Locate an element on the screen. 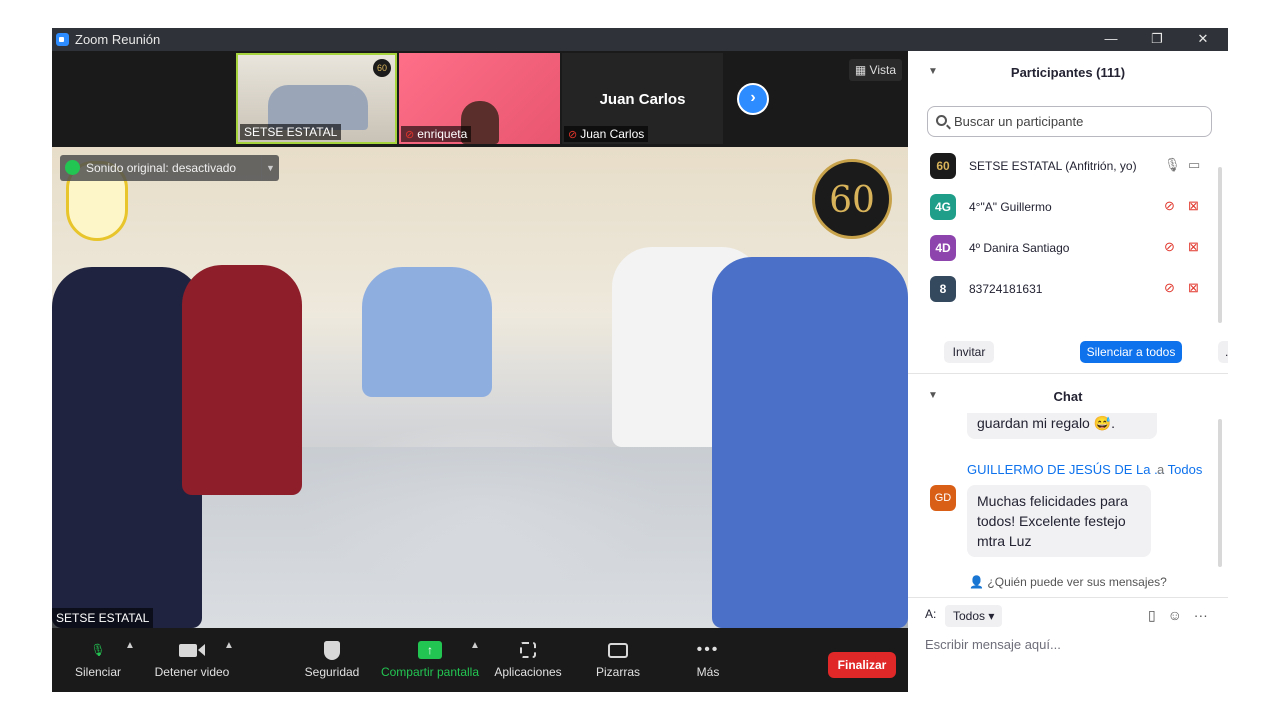  participant-name: SETSE ESTATAL (Anfitrión, yo) is located at coordinates (1053, 166).